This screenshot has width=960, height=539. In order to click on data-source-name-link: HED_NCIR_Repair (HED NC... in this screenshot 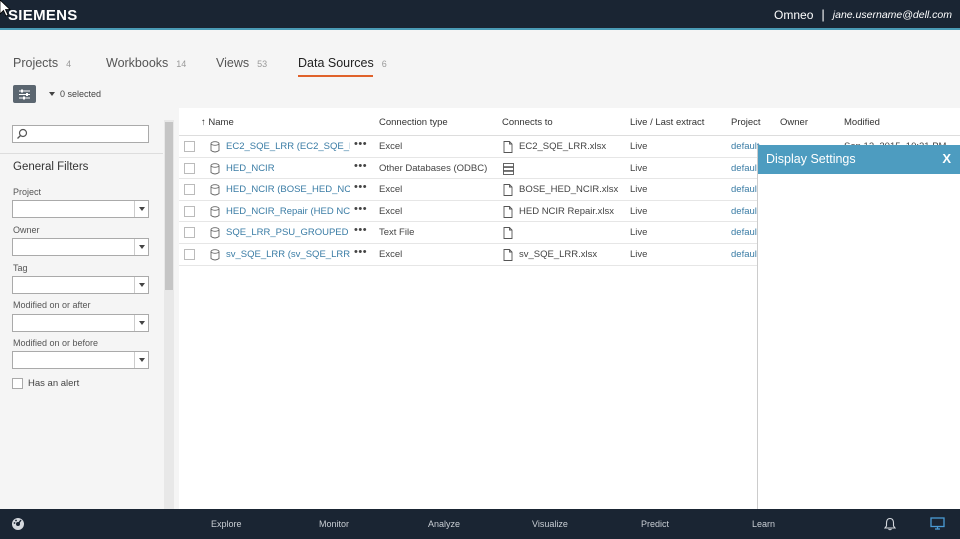, I will do `click(288, 211)`.